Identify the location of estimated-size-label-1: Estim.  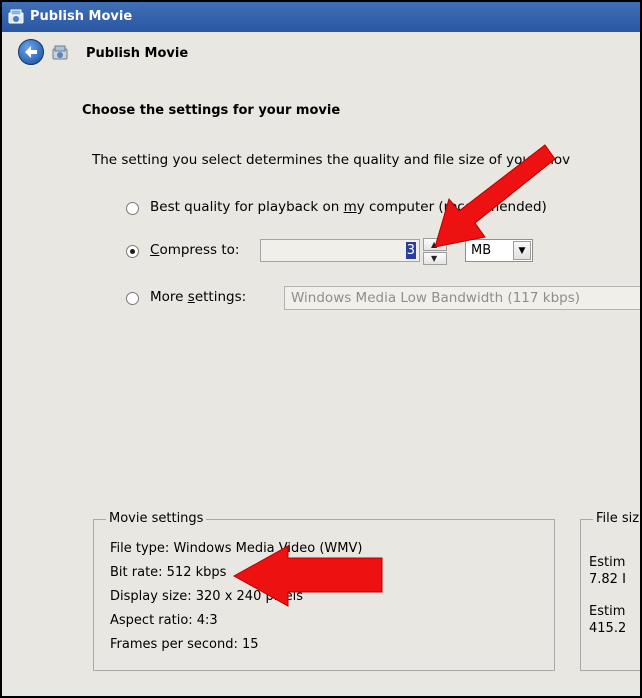
(607, 562).